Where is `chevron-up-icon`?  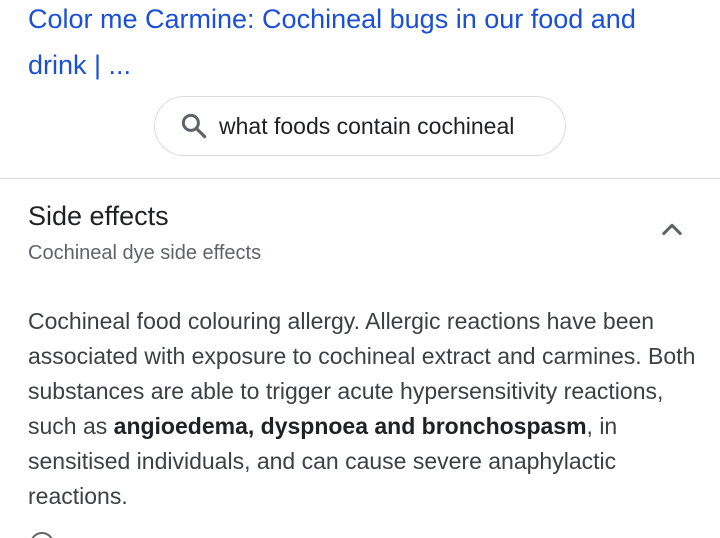 chevron-up-icon is located at coordinates (672, 230).